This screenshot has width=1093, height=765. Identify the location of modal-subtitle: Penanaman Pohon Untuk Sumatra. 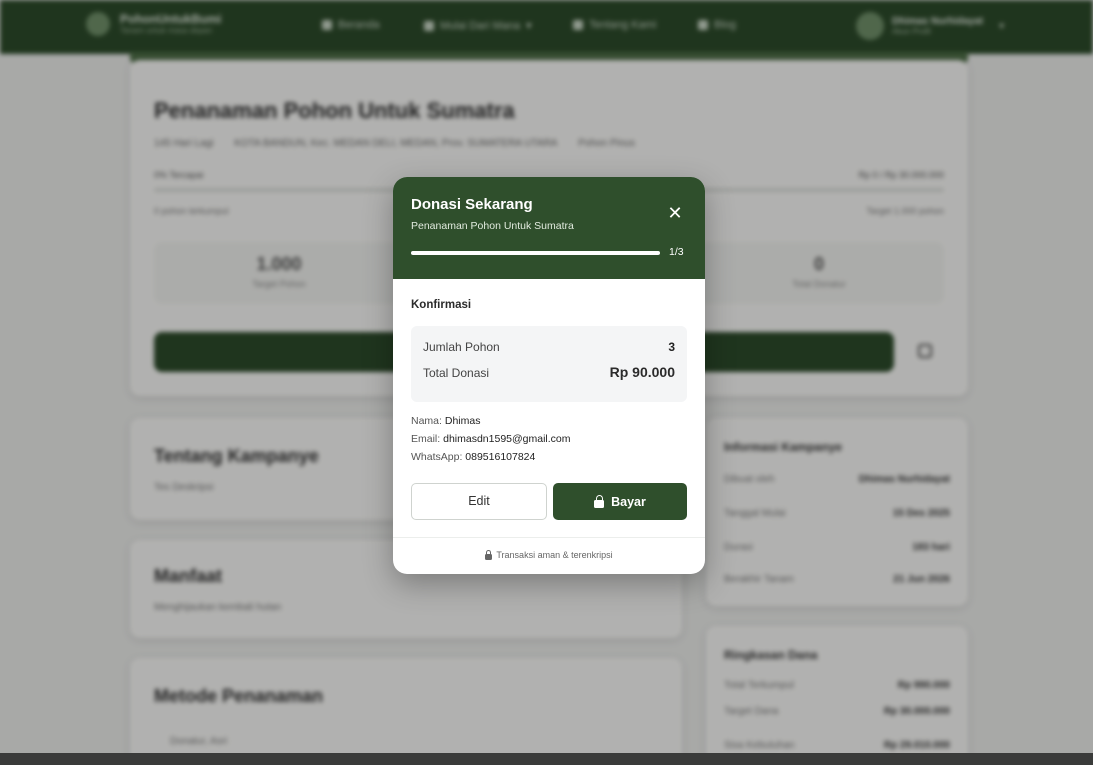
(492, 226).